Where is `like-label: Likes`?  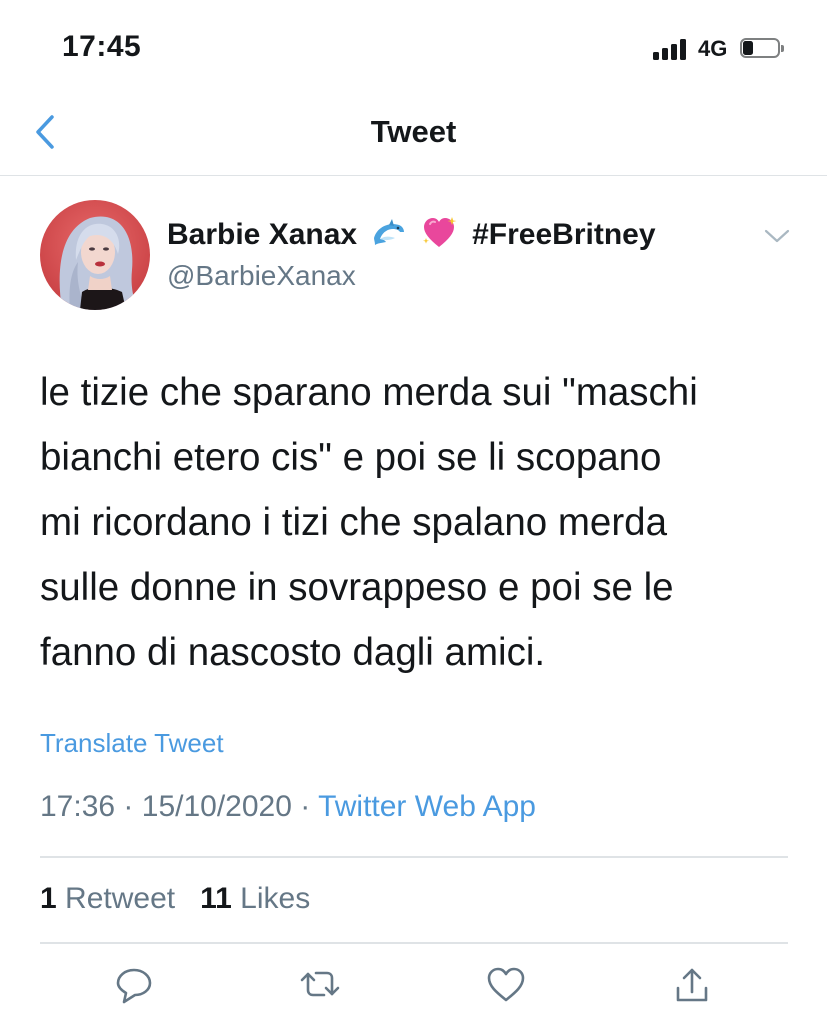 like-label: Likes is located at coordinates (275, 898).